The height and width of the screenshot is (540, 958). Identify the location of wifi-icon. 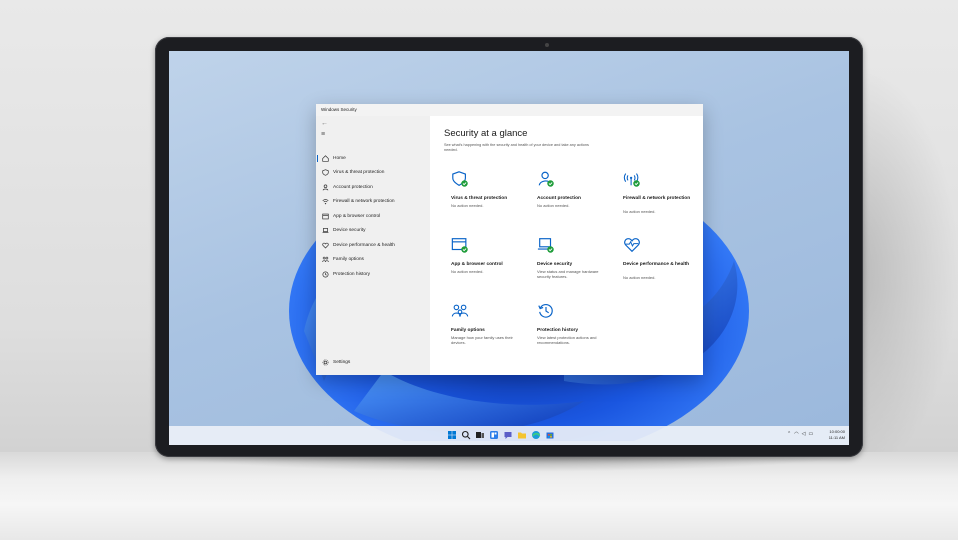
(325, 202).